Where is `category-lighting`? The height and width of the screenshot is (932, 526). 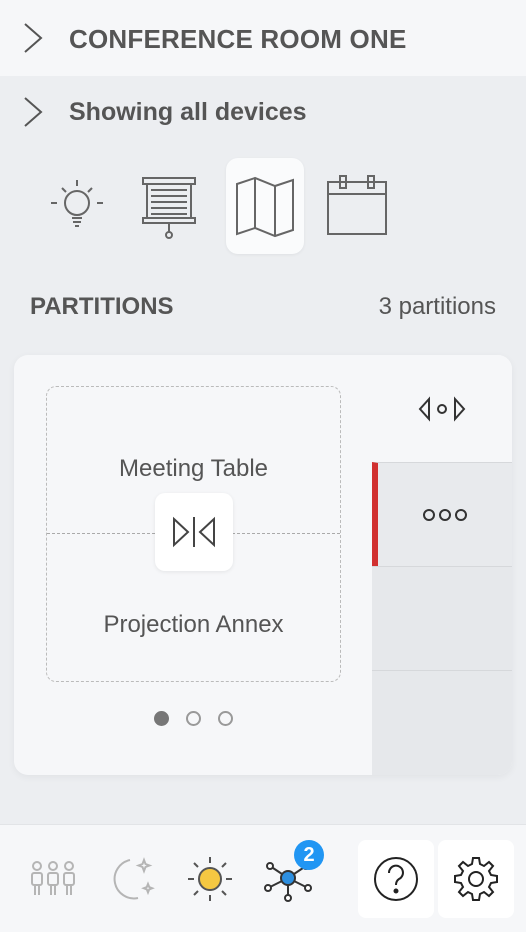
category-lighting is located at coordinates (77, 206).